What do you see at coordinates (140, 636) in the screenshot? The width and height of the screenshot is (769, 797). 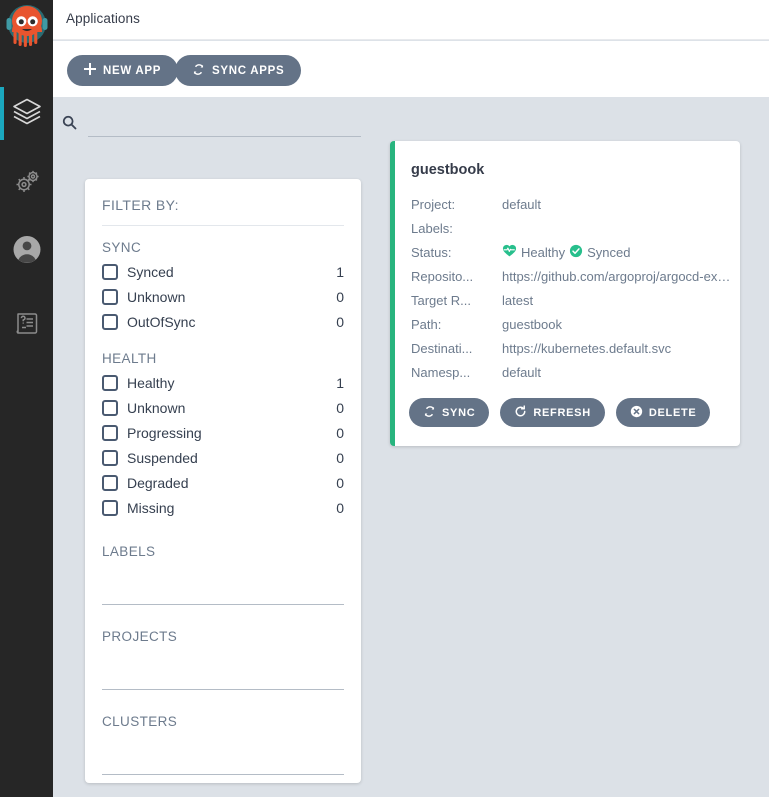 I see `filter-group-heading: PROJECTS` at bounding box center [140, 636].